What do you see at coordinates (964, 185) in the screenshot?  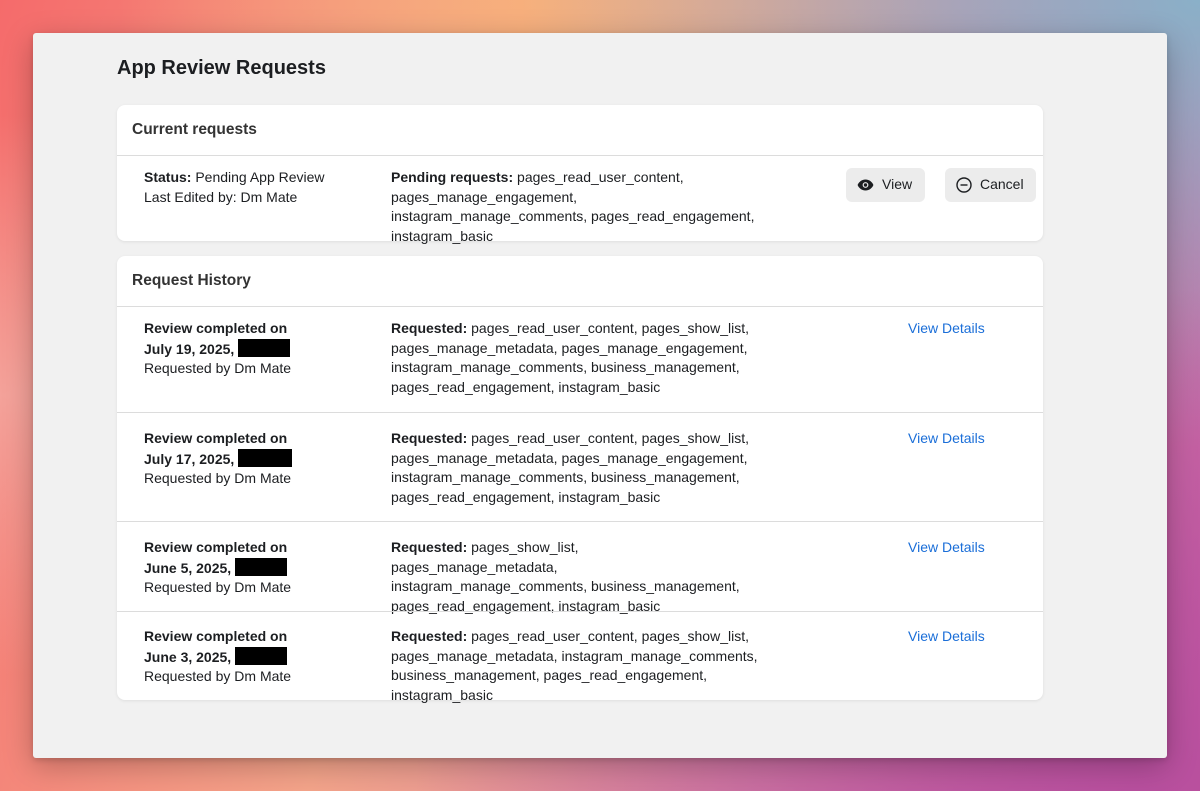 I see `minus-circle-icon` at bounding box center [964, 185].